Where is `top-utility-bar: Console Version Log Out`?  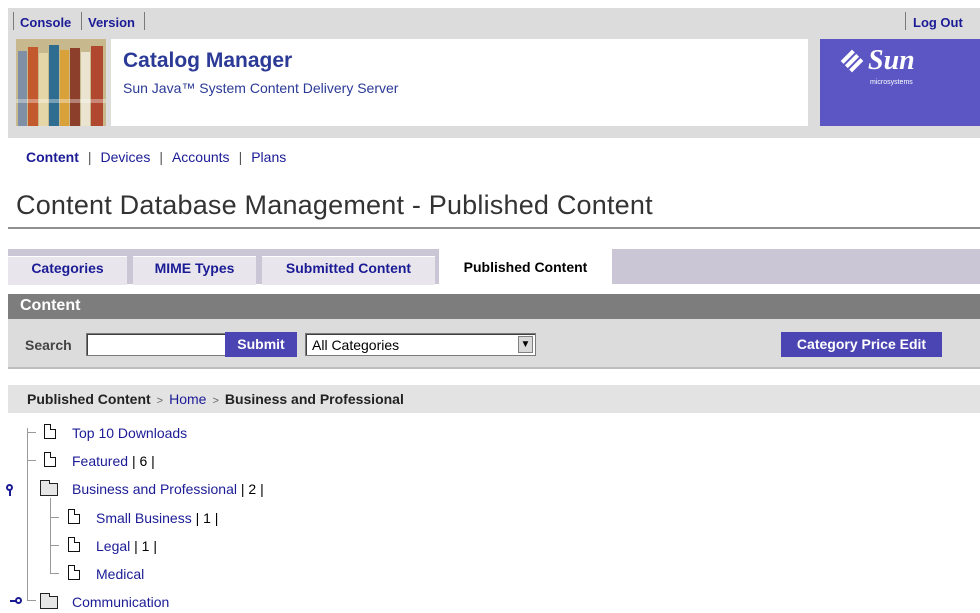
top-utility-bar: Console Version Log Out is located at coordinates (494, 22).